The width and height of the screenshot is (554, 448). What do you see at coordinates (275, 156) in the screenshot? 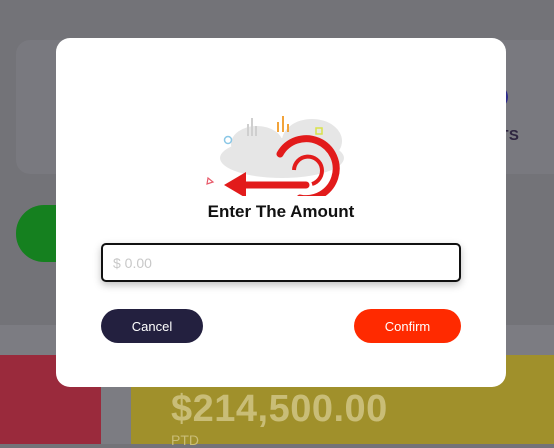
I see `logout-arrow-icon` at bounding box center [275, 156].